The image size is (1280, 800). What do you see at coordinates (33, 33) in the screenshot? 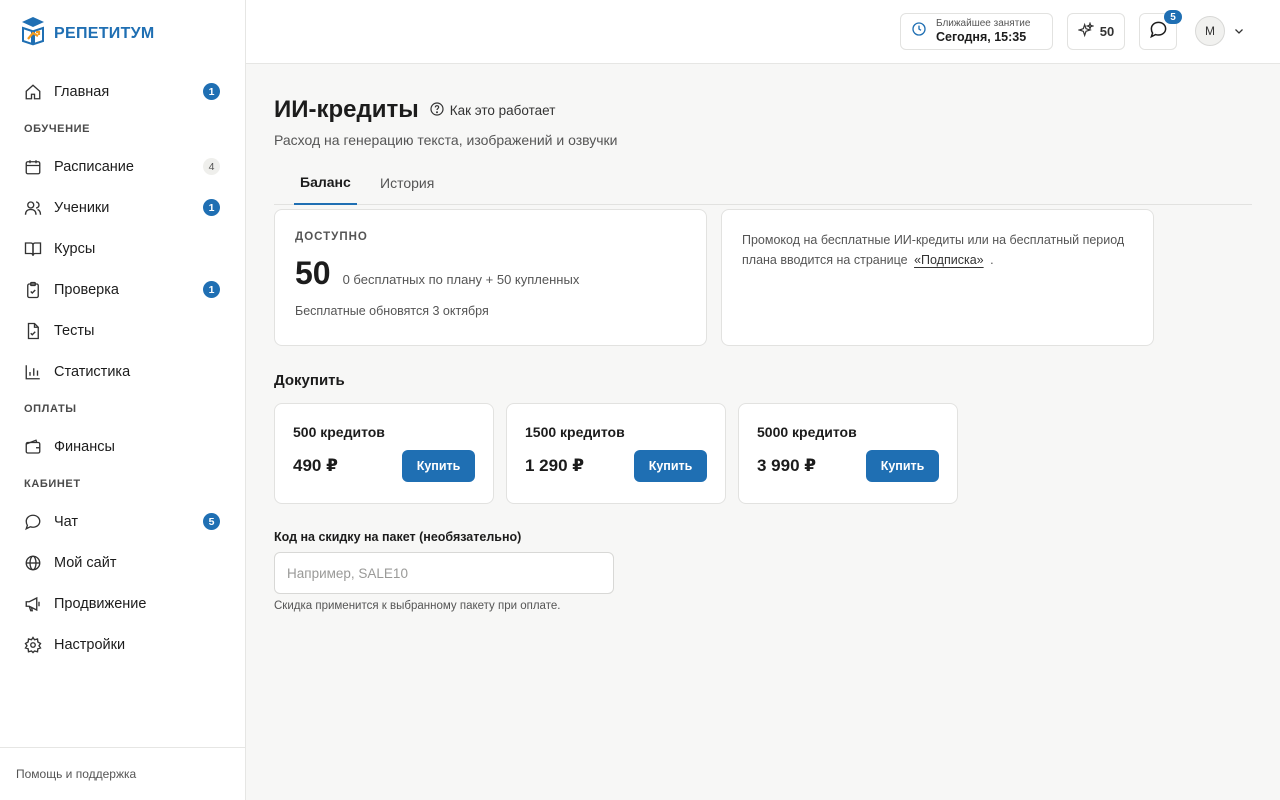
I see `logo-icon` at bounding box center [33, 33].